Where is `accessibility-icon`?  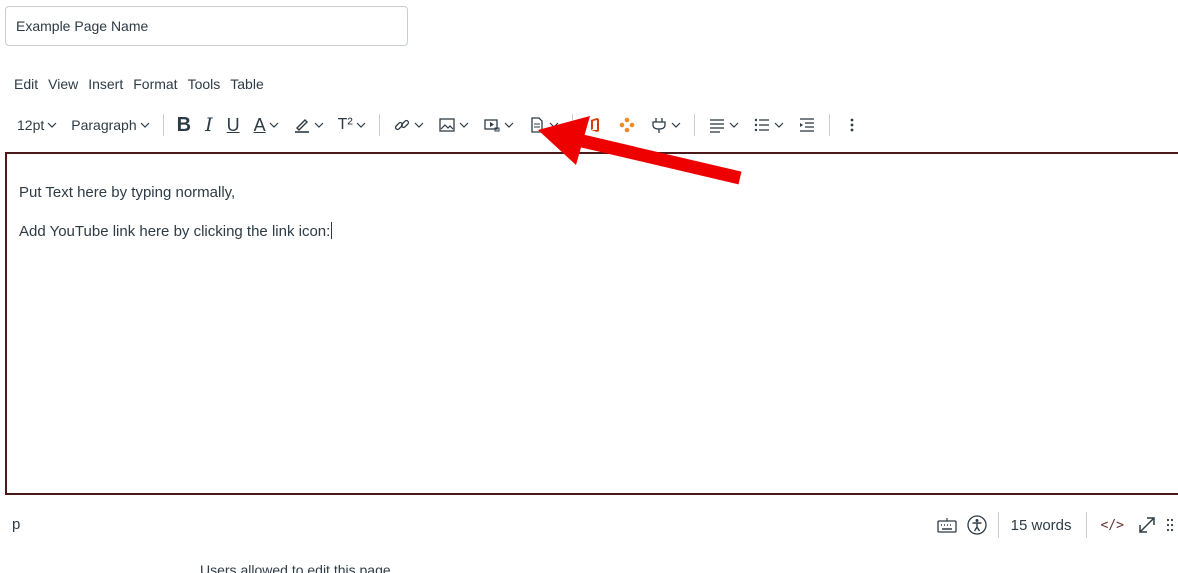
accessibility-icon is located at coordinates (976, 525).